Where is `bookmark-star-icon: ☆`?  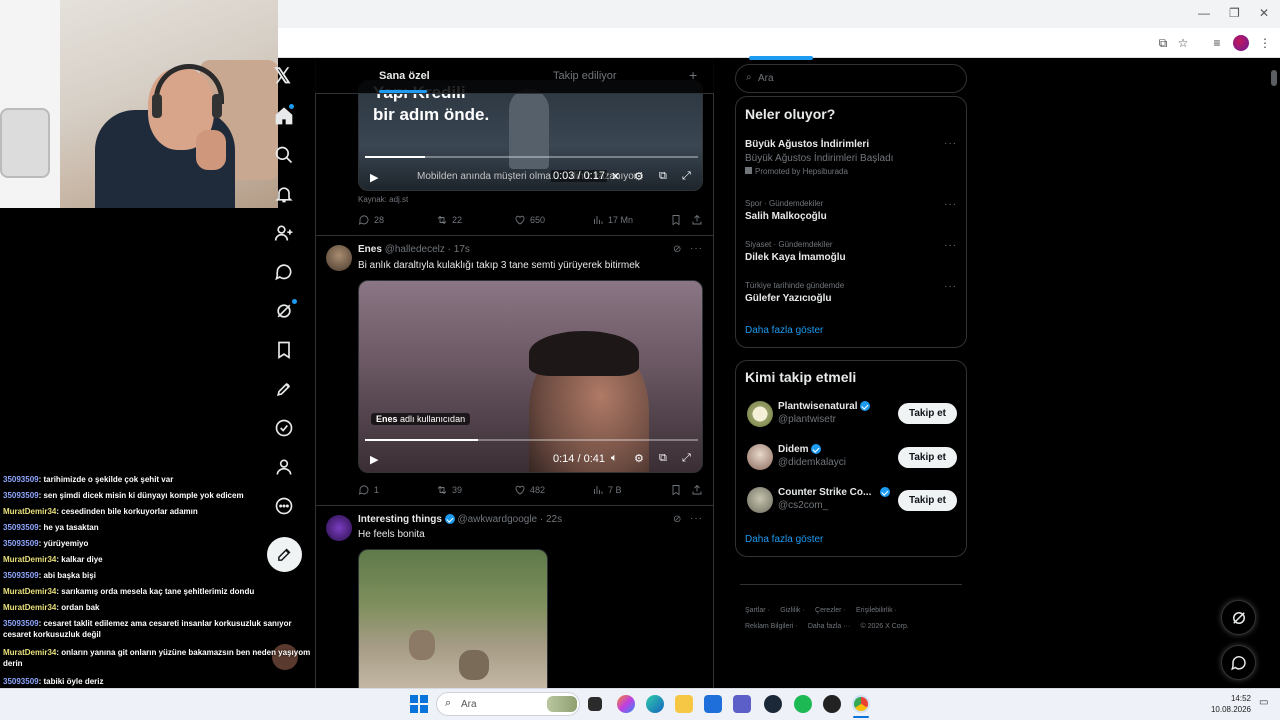 bookmark-star-icon: ☆ is located at coordinates (1183, 43).